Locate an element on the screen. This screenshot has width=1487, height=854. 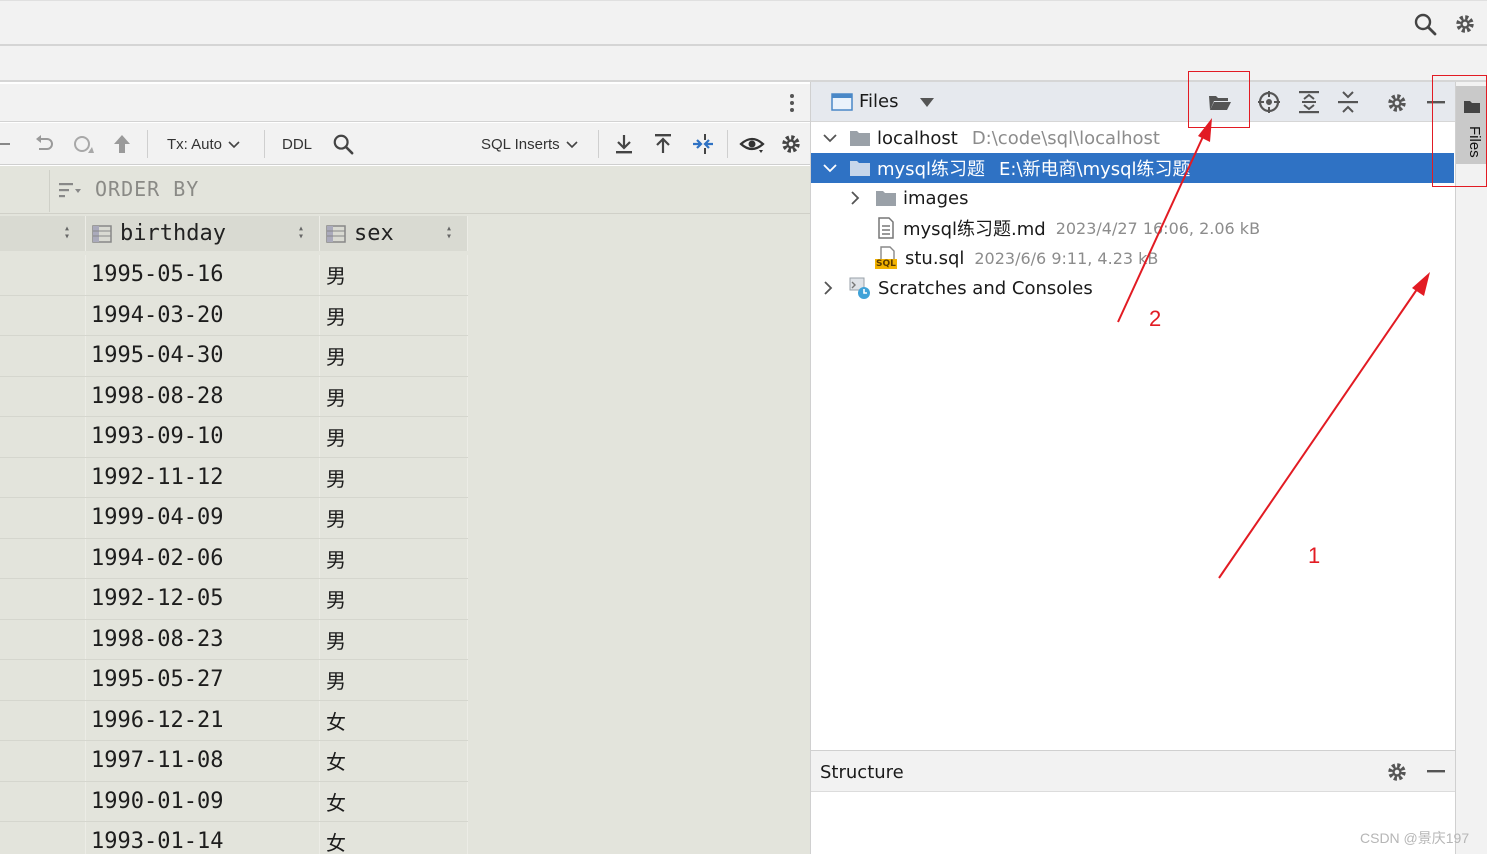
minimize-icon is located at coordinates (1436, 771).